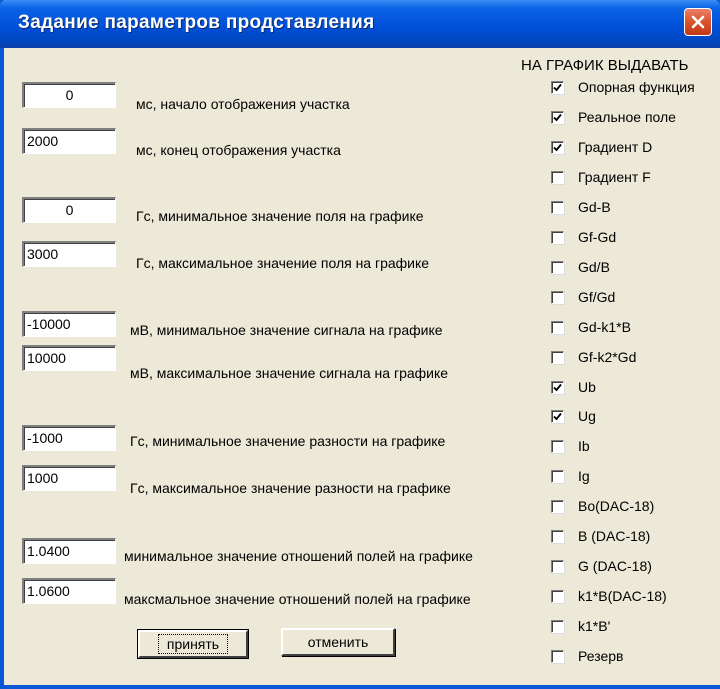 Image resolution: width=720 pixels, height=689 pixels. I want to click on output-option: Резерв, so click(587, 656).